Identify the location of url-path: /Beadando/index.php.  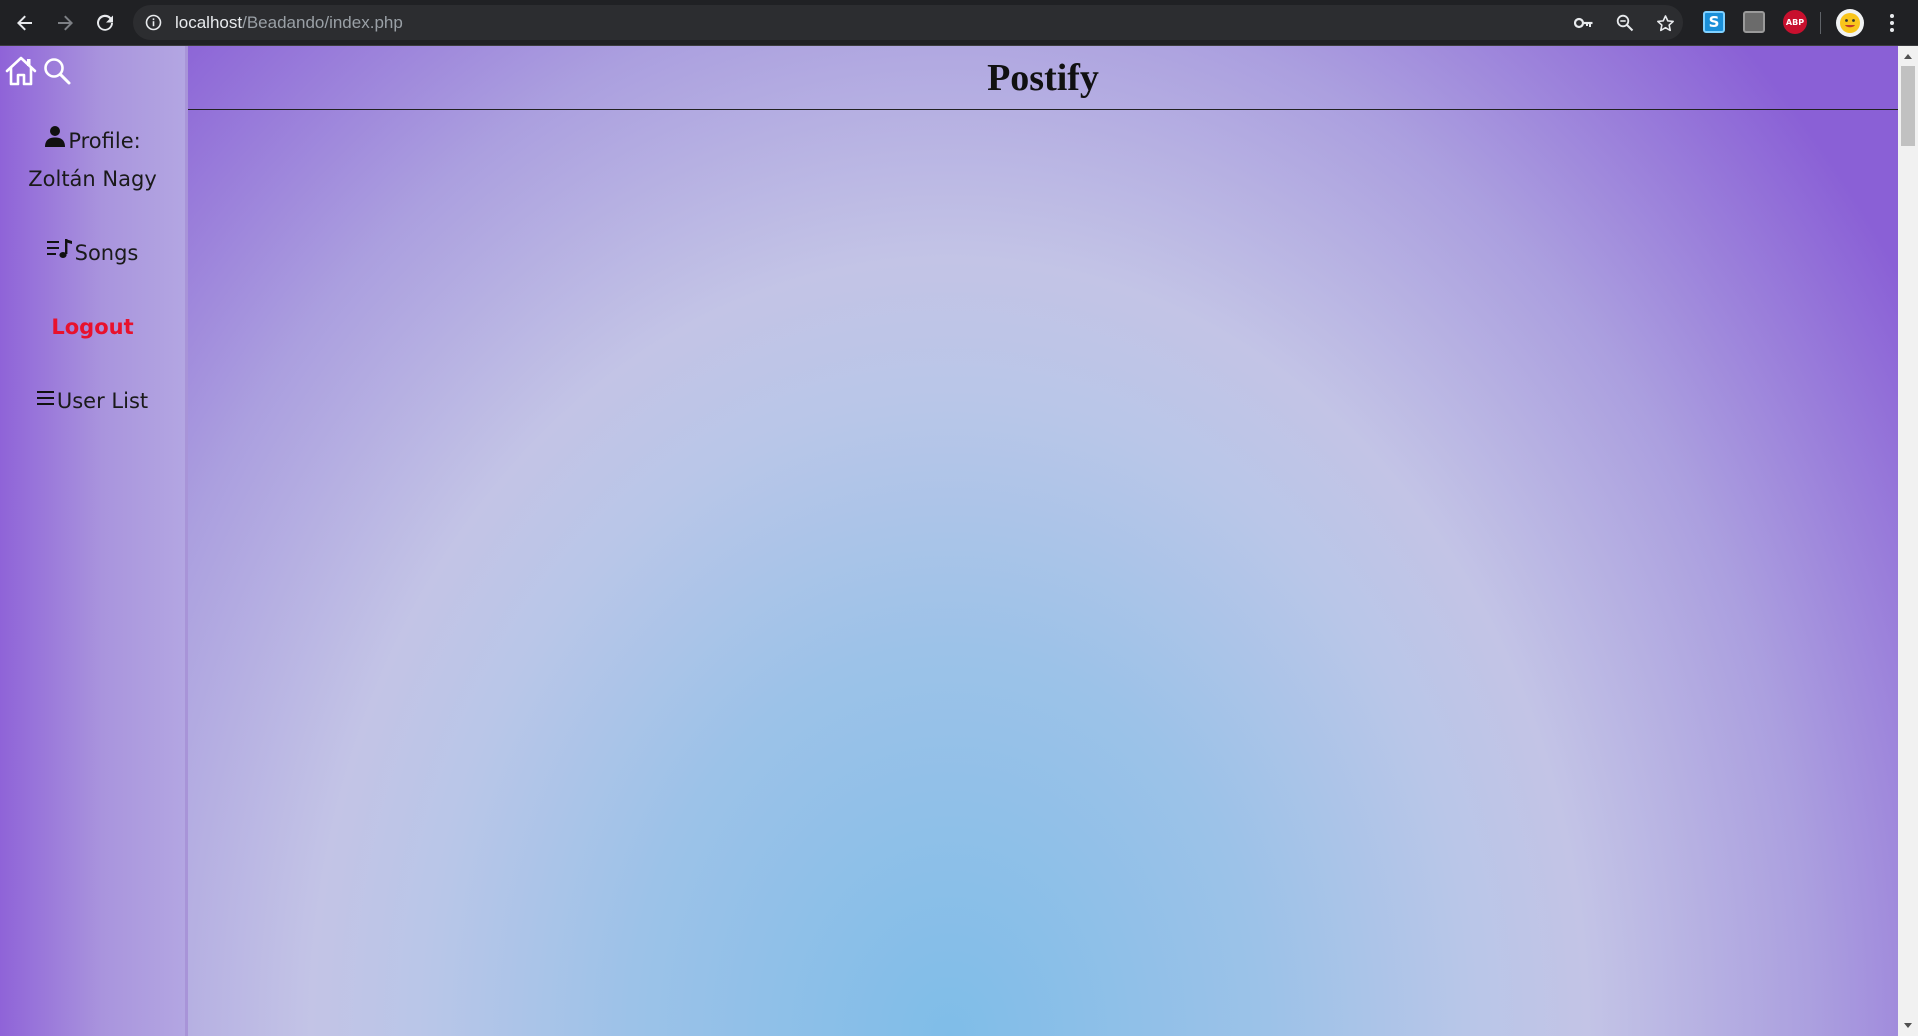
(322, 22).